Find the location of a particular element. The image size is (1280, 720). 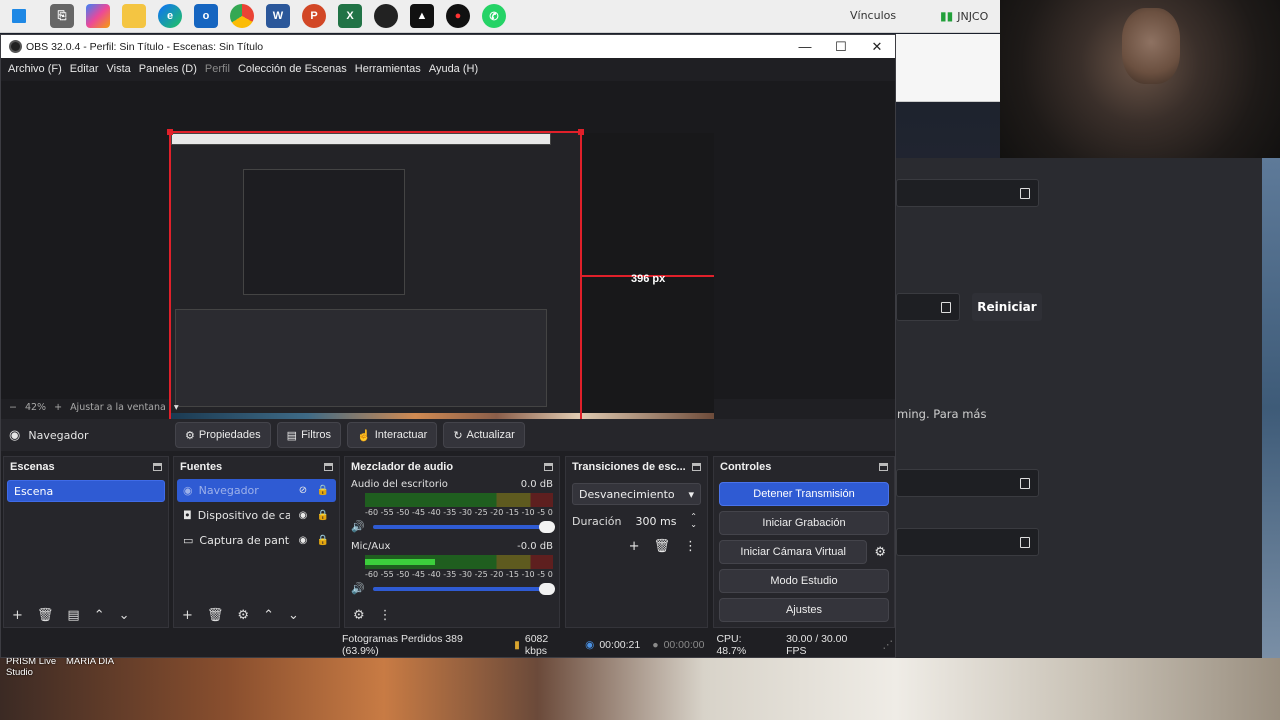

source-item-capture-device: ◘ Dispositivo de captura ◉ 🔒 is located at coordinates (256, 515).